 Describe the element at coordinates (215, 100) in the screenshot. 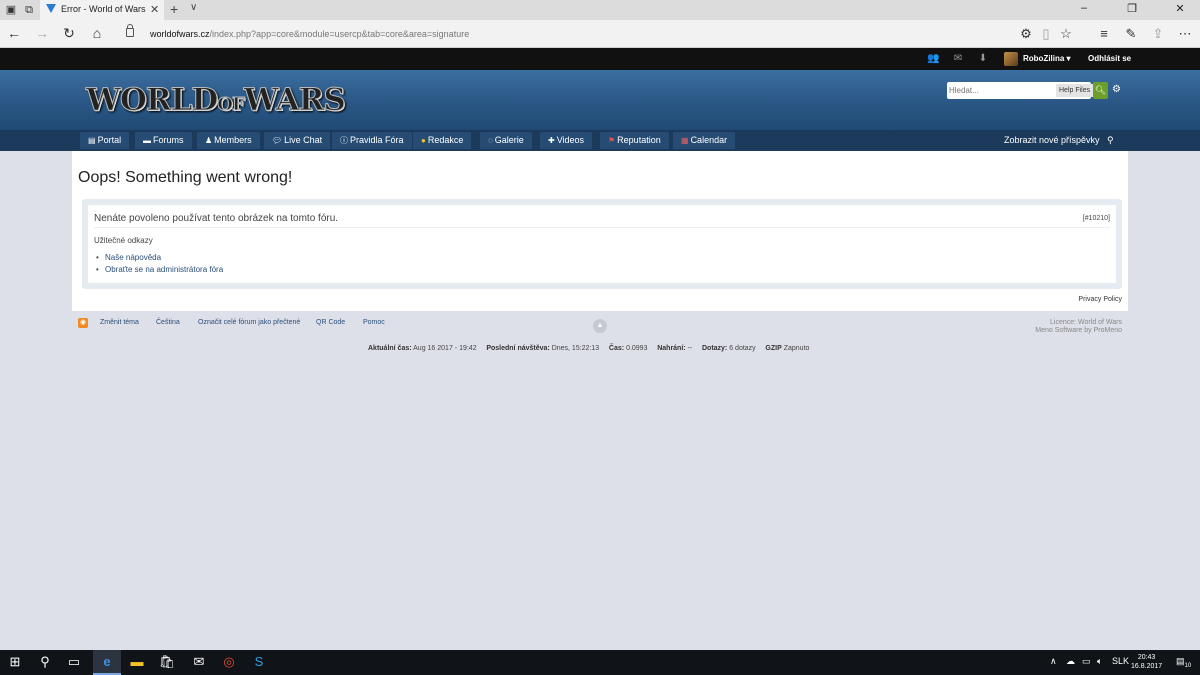

I see `site-logo: WORLDOFWARS` at that location.